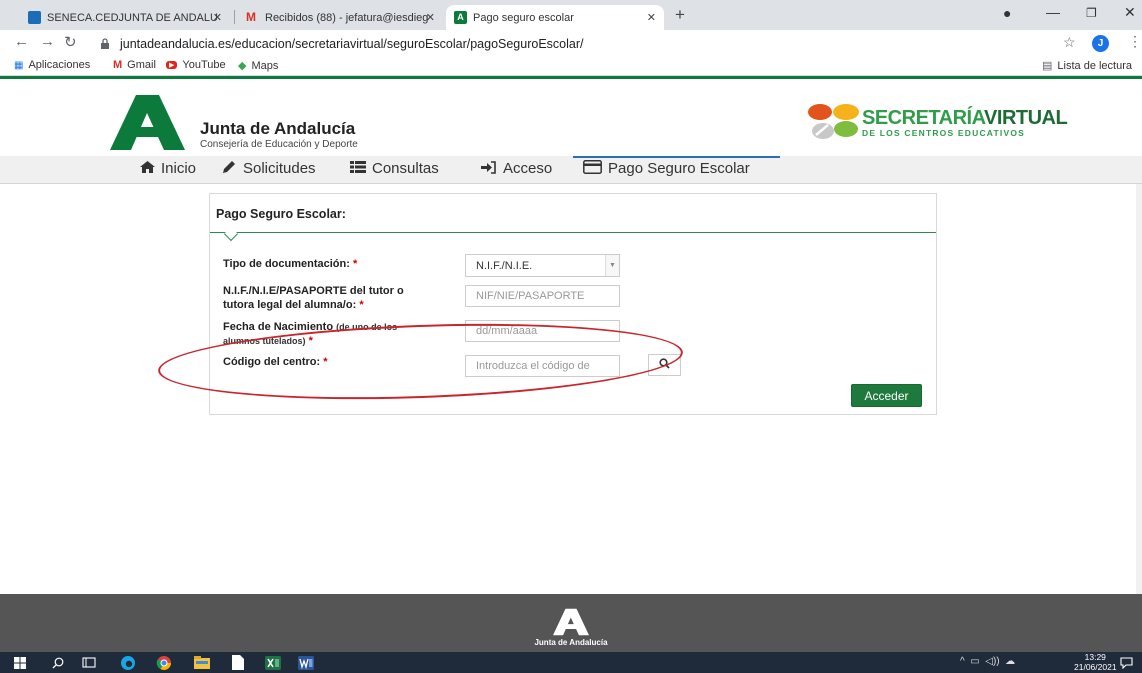 This screenshot has height=673, width=1142. I want to click on bookmark-label: Gmail, so click(141, 65).